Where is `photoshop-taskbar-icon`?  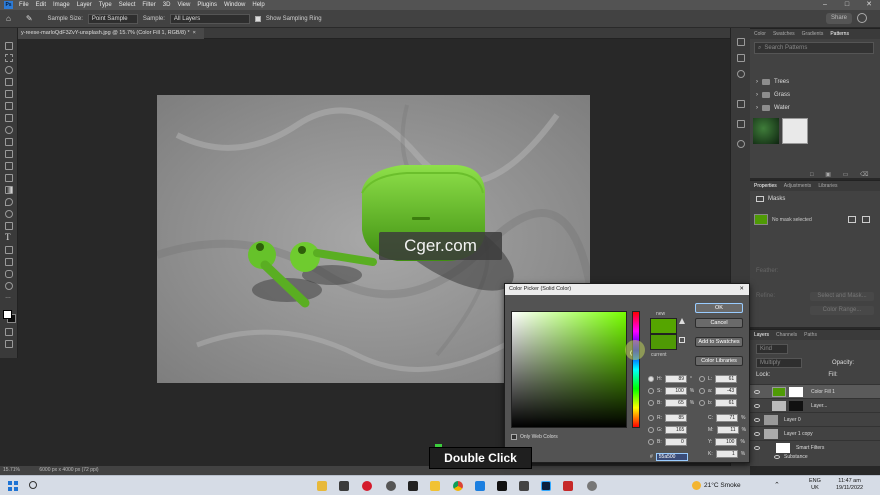
photoshop-taskbar-icon is located at coordinates (546, 486).